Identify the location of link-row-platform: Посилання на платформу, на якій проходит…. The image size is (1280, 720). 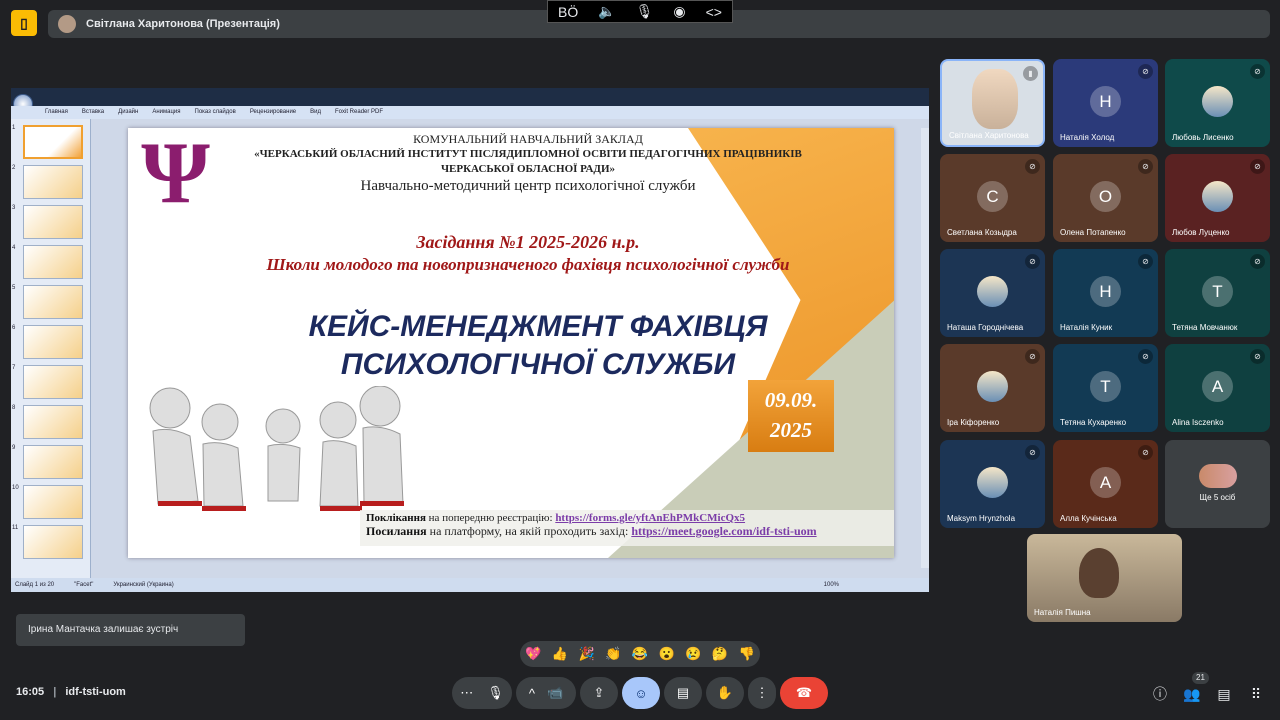
(591, 531).